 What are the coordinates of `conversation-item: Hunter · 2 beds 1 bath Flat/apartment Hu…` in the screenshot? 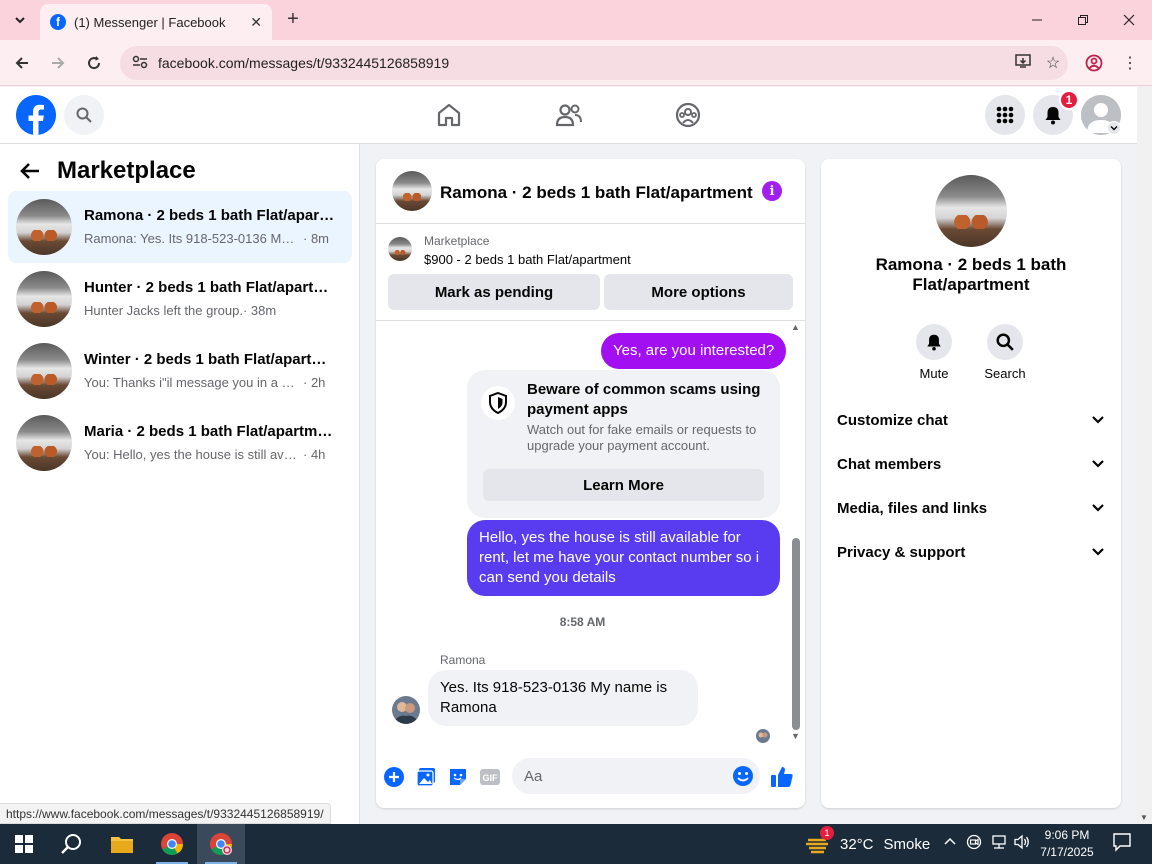 It's located at (180, 299).